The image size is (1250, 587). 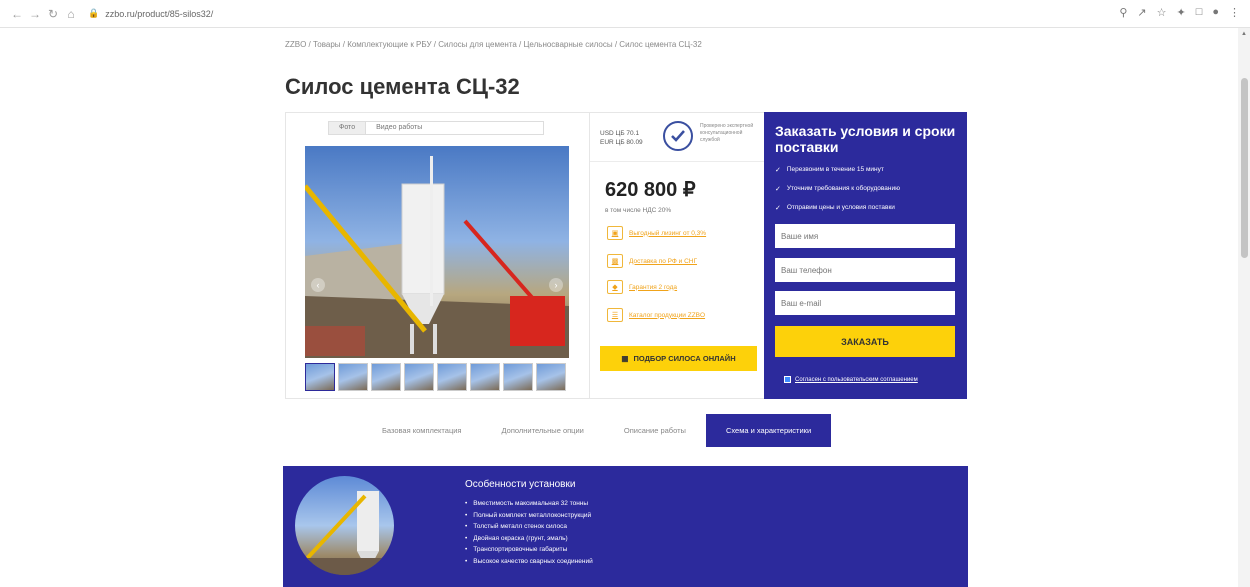 I want to click on agreement-checkbox-row: Согласен с пользовательским соглашением, so click(x=851, y=379).